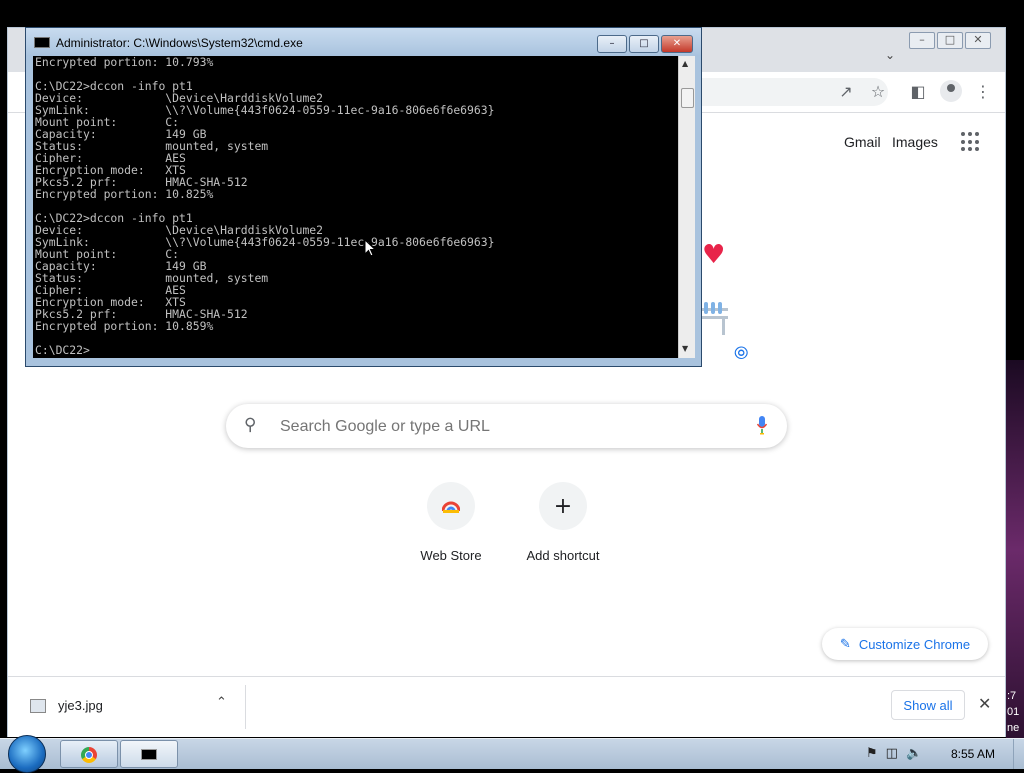 This screenshot has height=773, width=1024. What do you see at coordinates (741, 353) in the screenshot?
I see `doodle-share-icon: ⦾` at bounding box center [741, 353].